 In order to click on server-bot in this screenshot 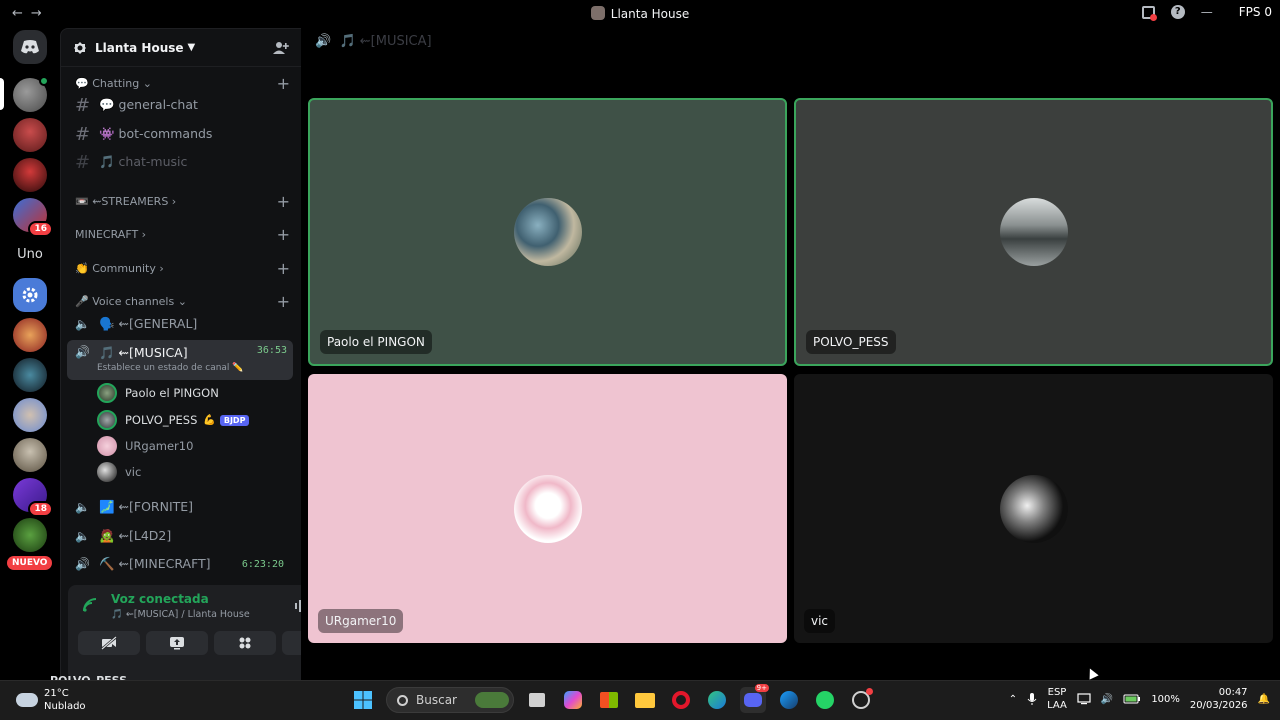, I will do `click(30, 295)`.